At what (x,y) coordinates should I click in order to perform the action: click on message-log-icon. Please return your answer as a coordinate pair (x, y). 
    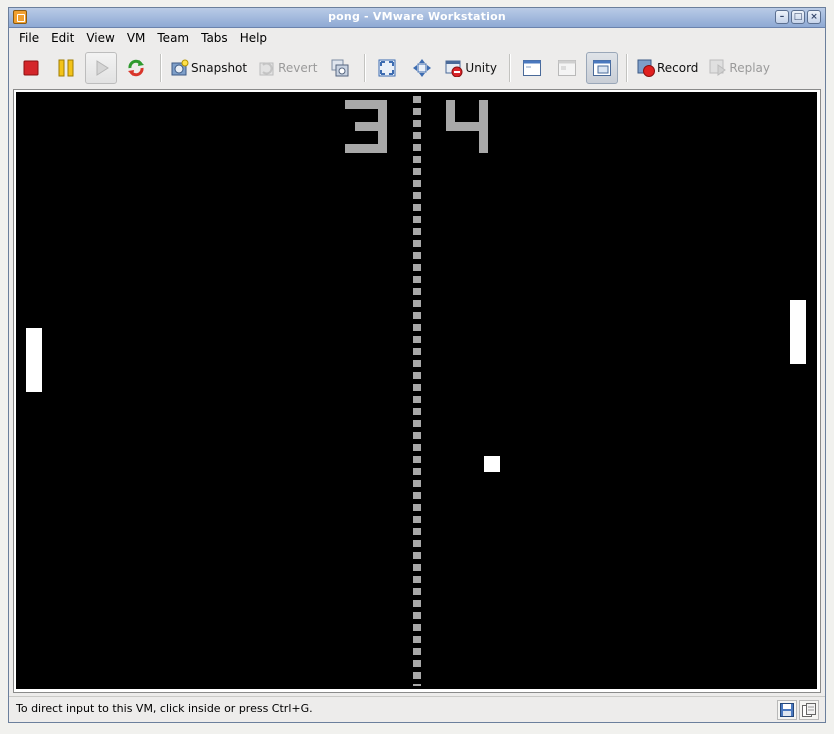
    Looking at the image, I should click on (809, 710).